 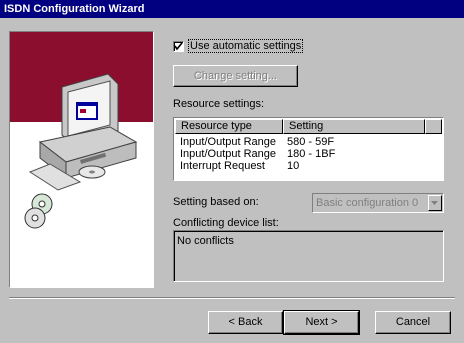 I want to click on resource-type-cell: Interrupt Request, so click(x=222, y=166).